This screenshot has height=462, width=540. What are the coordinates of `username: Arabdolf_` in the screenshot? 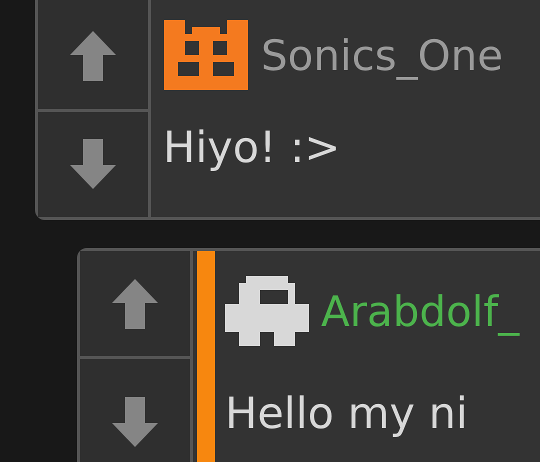 It's located at (420, 311).